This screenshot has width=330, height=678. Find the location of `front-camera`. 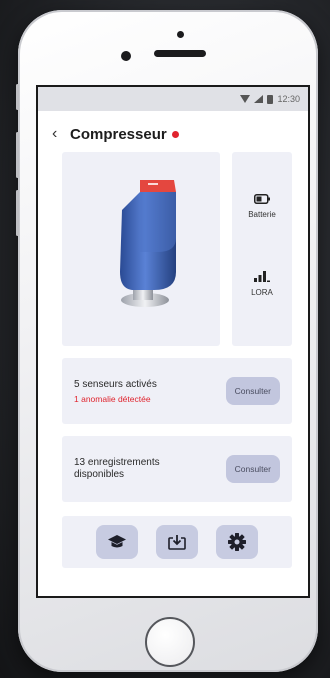

front-camera is located at coordinates (126, 56).